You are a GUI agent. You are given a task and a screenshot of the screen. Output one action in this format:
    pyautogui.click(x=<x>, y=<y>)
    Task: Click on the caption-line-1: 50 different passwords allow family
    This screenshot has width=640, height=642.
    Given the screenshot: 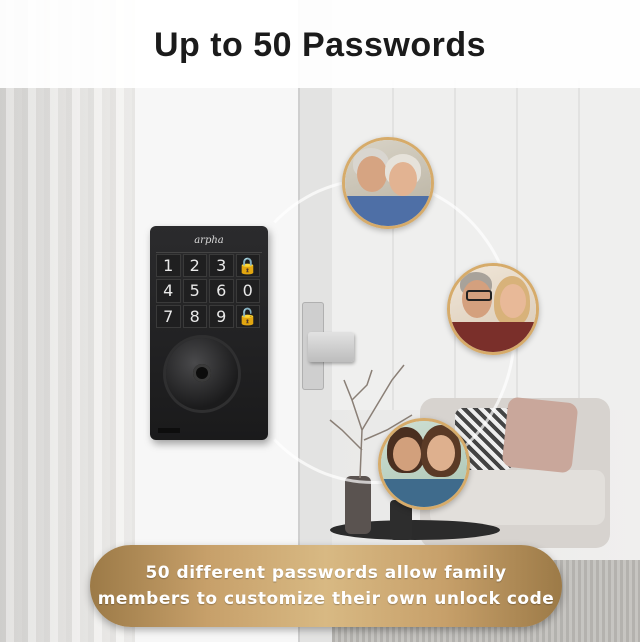 What is the action you would take?
    pyautogui.click(x=326, y=573)
    